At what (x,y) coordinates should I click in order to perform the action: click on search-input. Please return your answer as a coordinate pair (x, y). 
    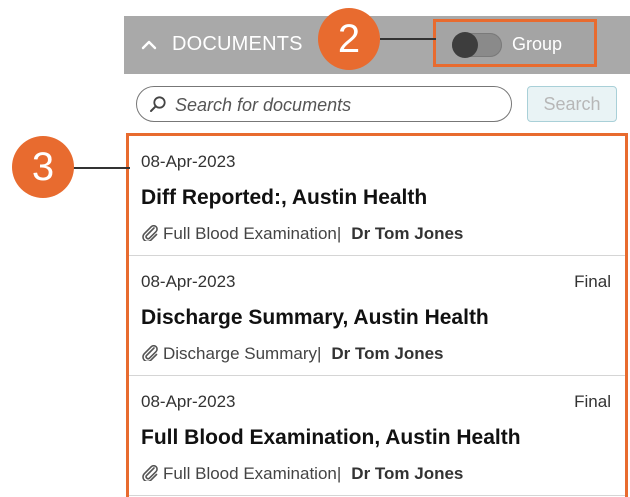
    Looking at the image, I should click on (335, 105).